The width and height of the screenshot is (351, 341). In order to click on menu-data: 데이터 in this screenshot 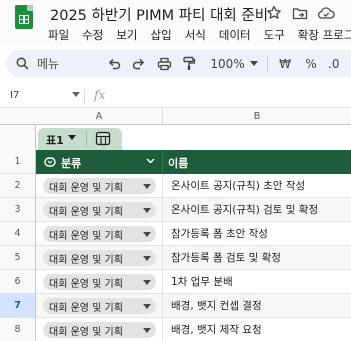, I will do `click(235, 35)`.